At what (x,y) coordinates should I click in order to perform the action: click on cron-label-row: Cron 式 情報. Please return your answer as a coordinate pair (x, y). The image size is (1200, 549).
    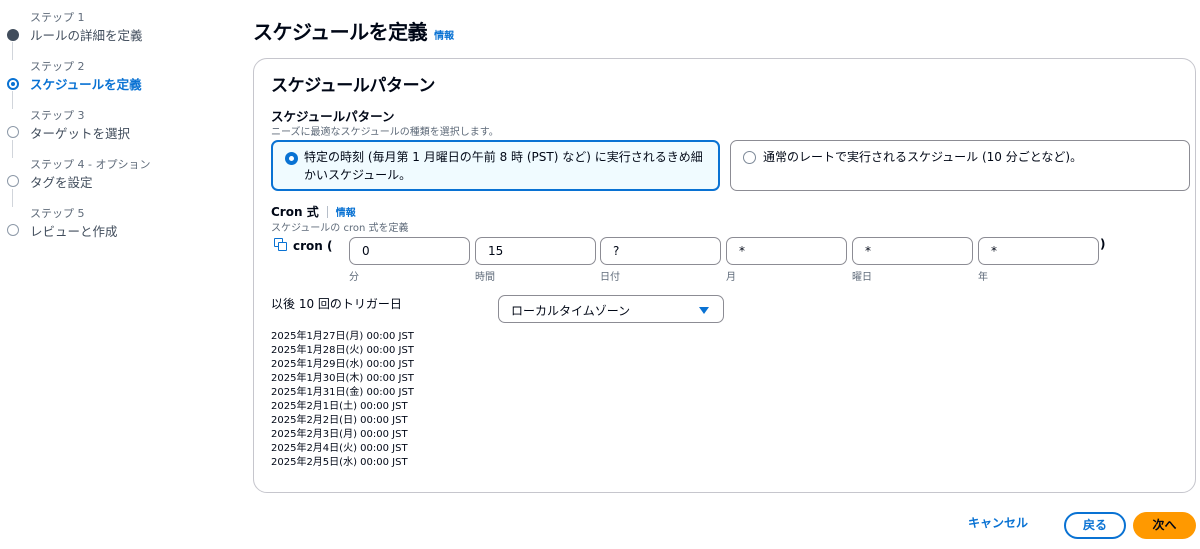
    Looking at the image, I should click on (313, 211).